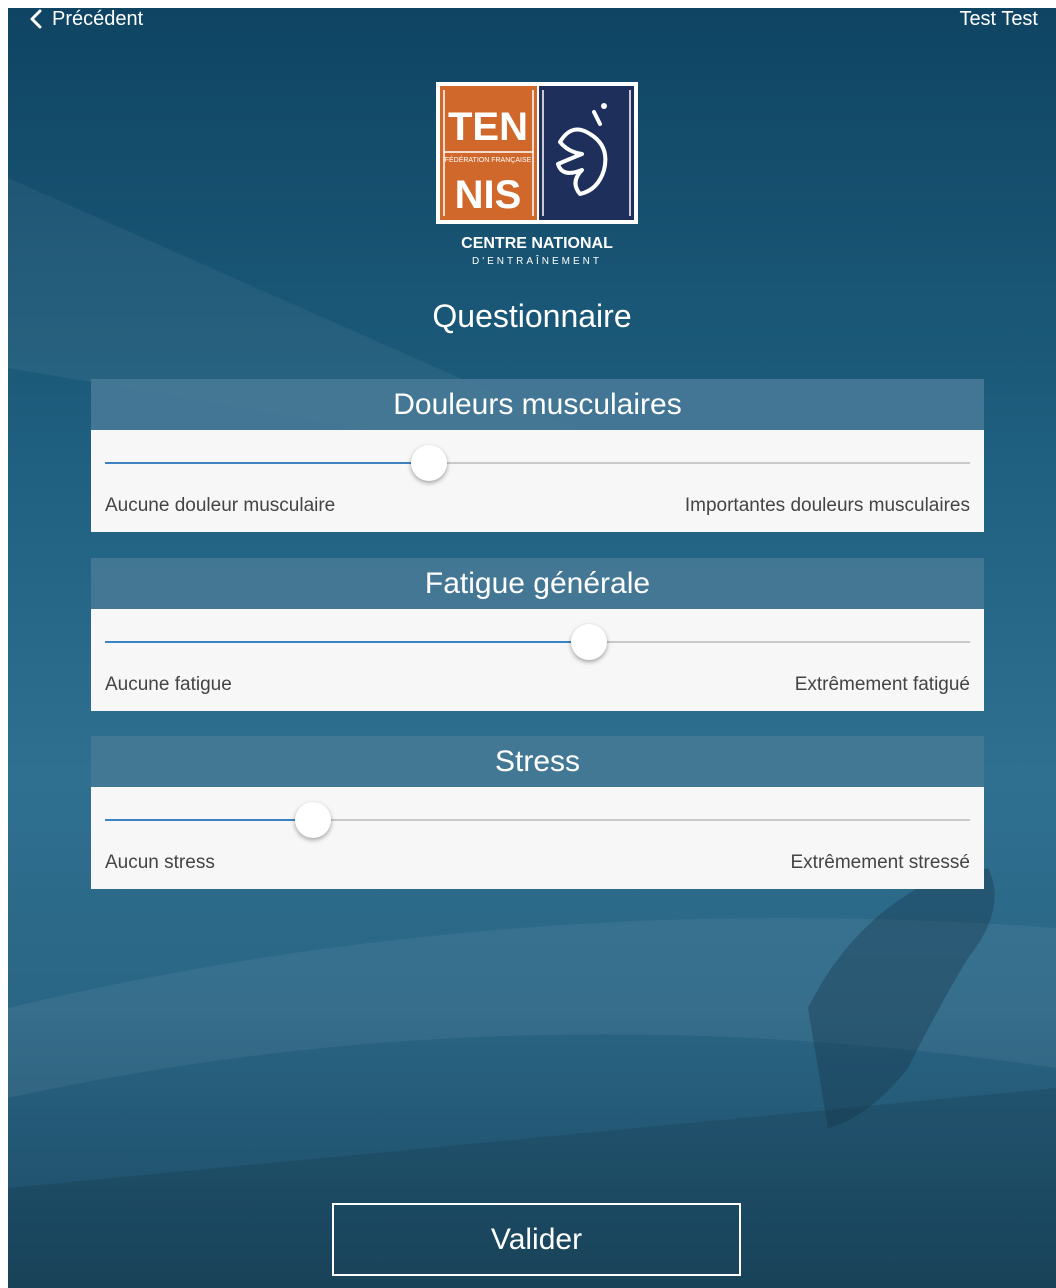 Image resolution: width=1056 pixels, height=1288 pixels. I want to click on logo-nis: NIS, so click(488, 195).